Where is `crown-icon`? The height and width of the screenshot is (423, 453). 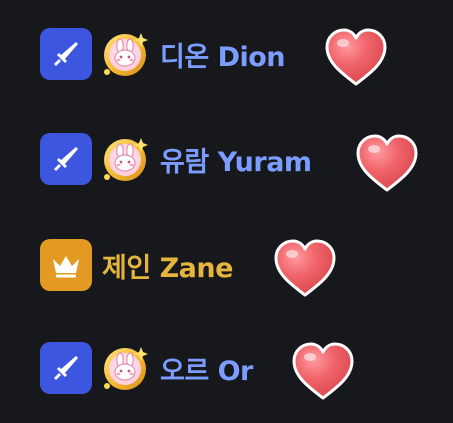
crown-icon is located at coordinates (66, 265).